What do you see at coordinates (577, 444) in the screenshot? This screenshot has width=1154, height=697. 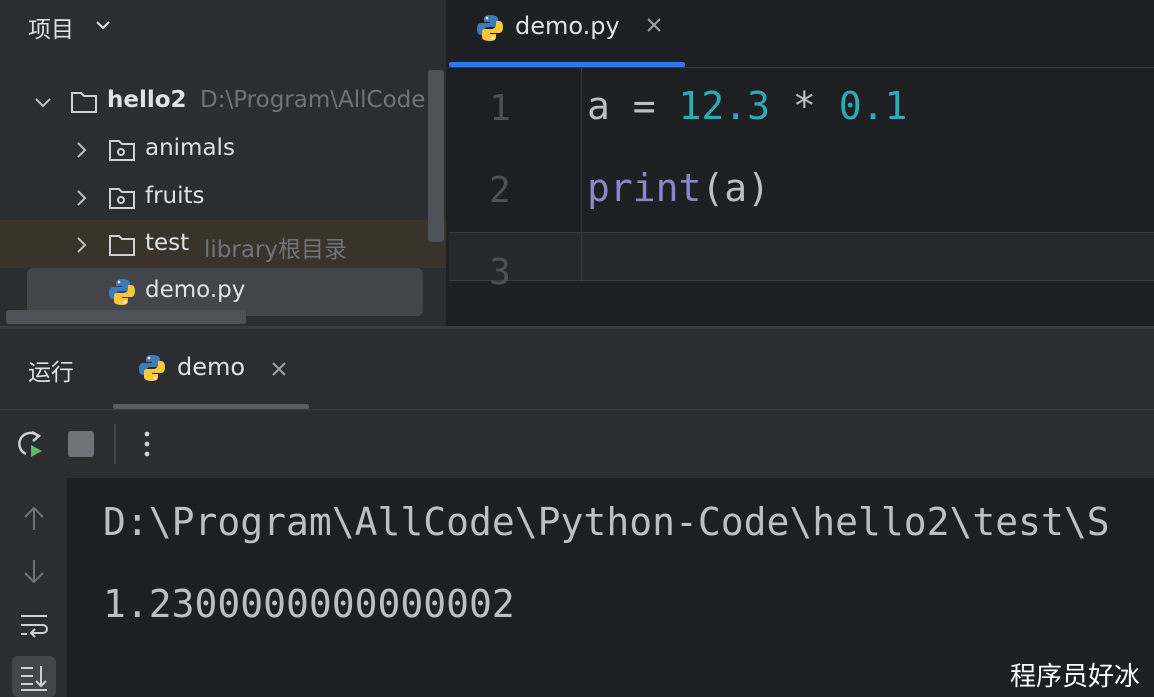 I see `run-toolbar` at bounding box center [577, 444].